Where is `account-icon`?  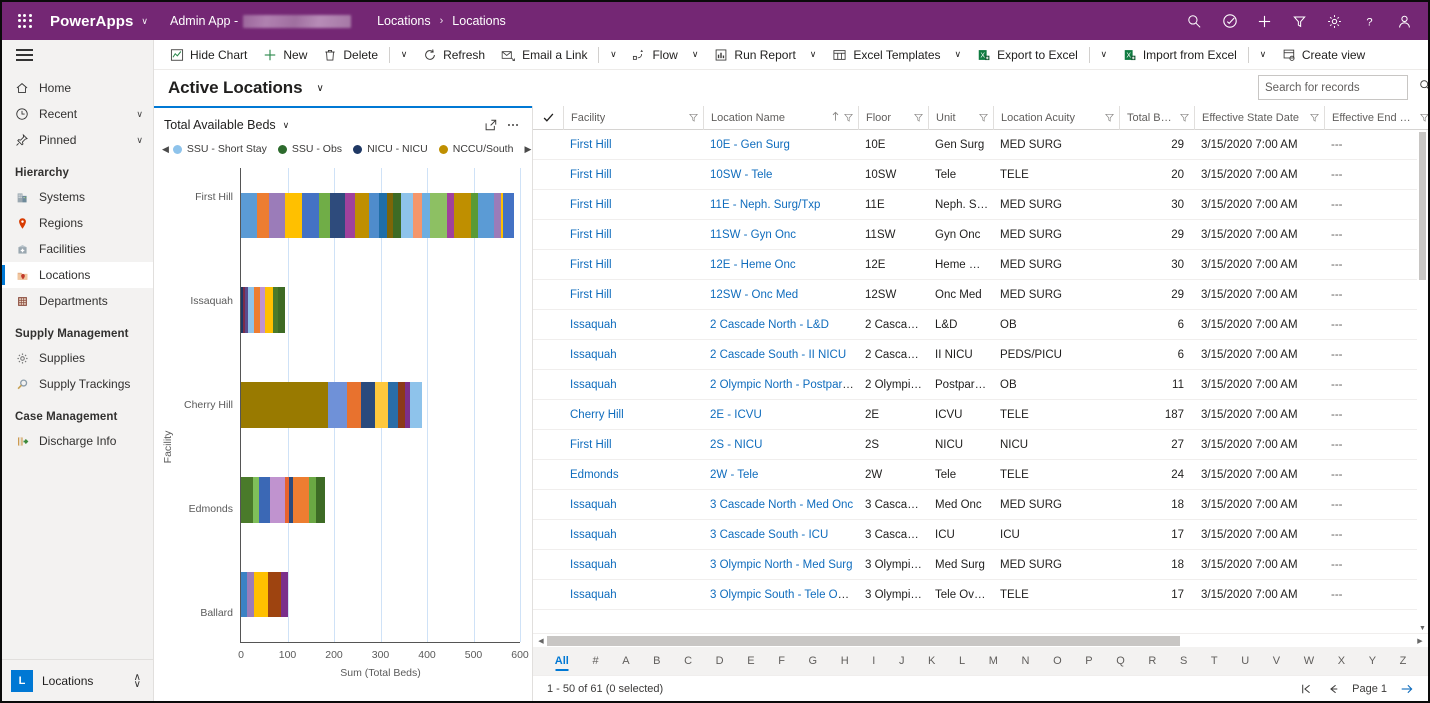
account-icon is located at coordinates (1404, 21).